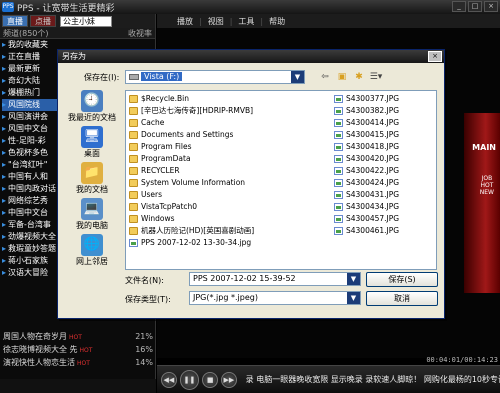 The height and width of the screenshot is (393, 500). What do you see at coordinates (366, 171) in the screenshot?
I see `file-item: S4300422.JPG` at bounding box center [366, 171].